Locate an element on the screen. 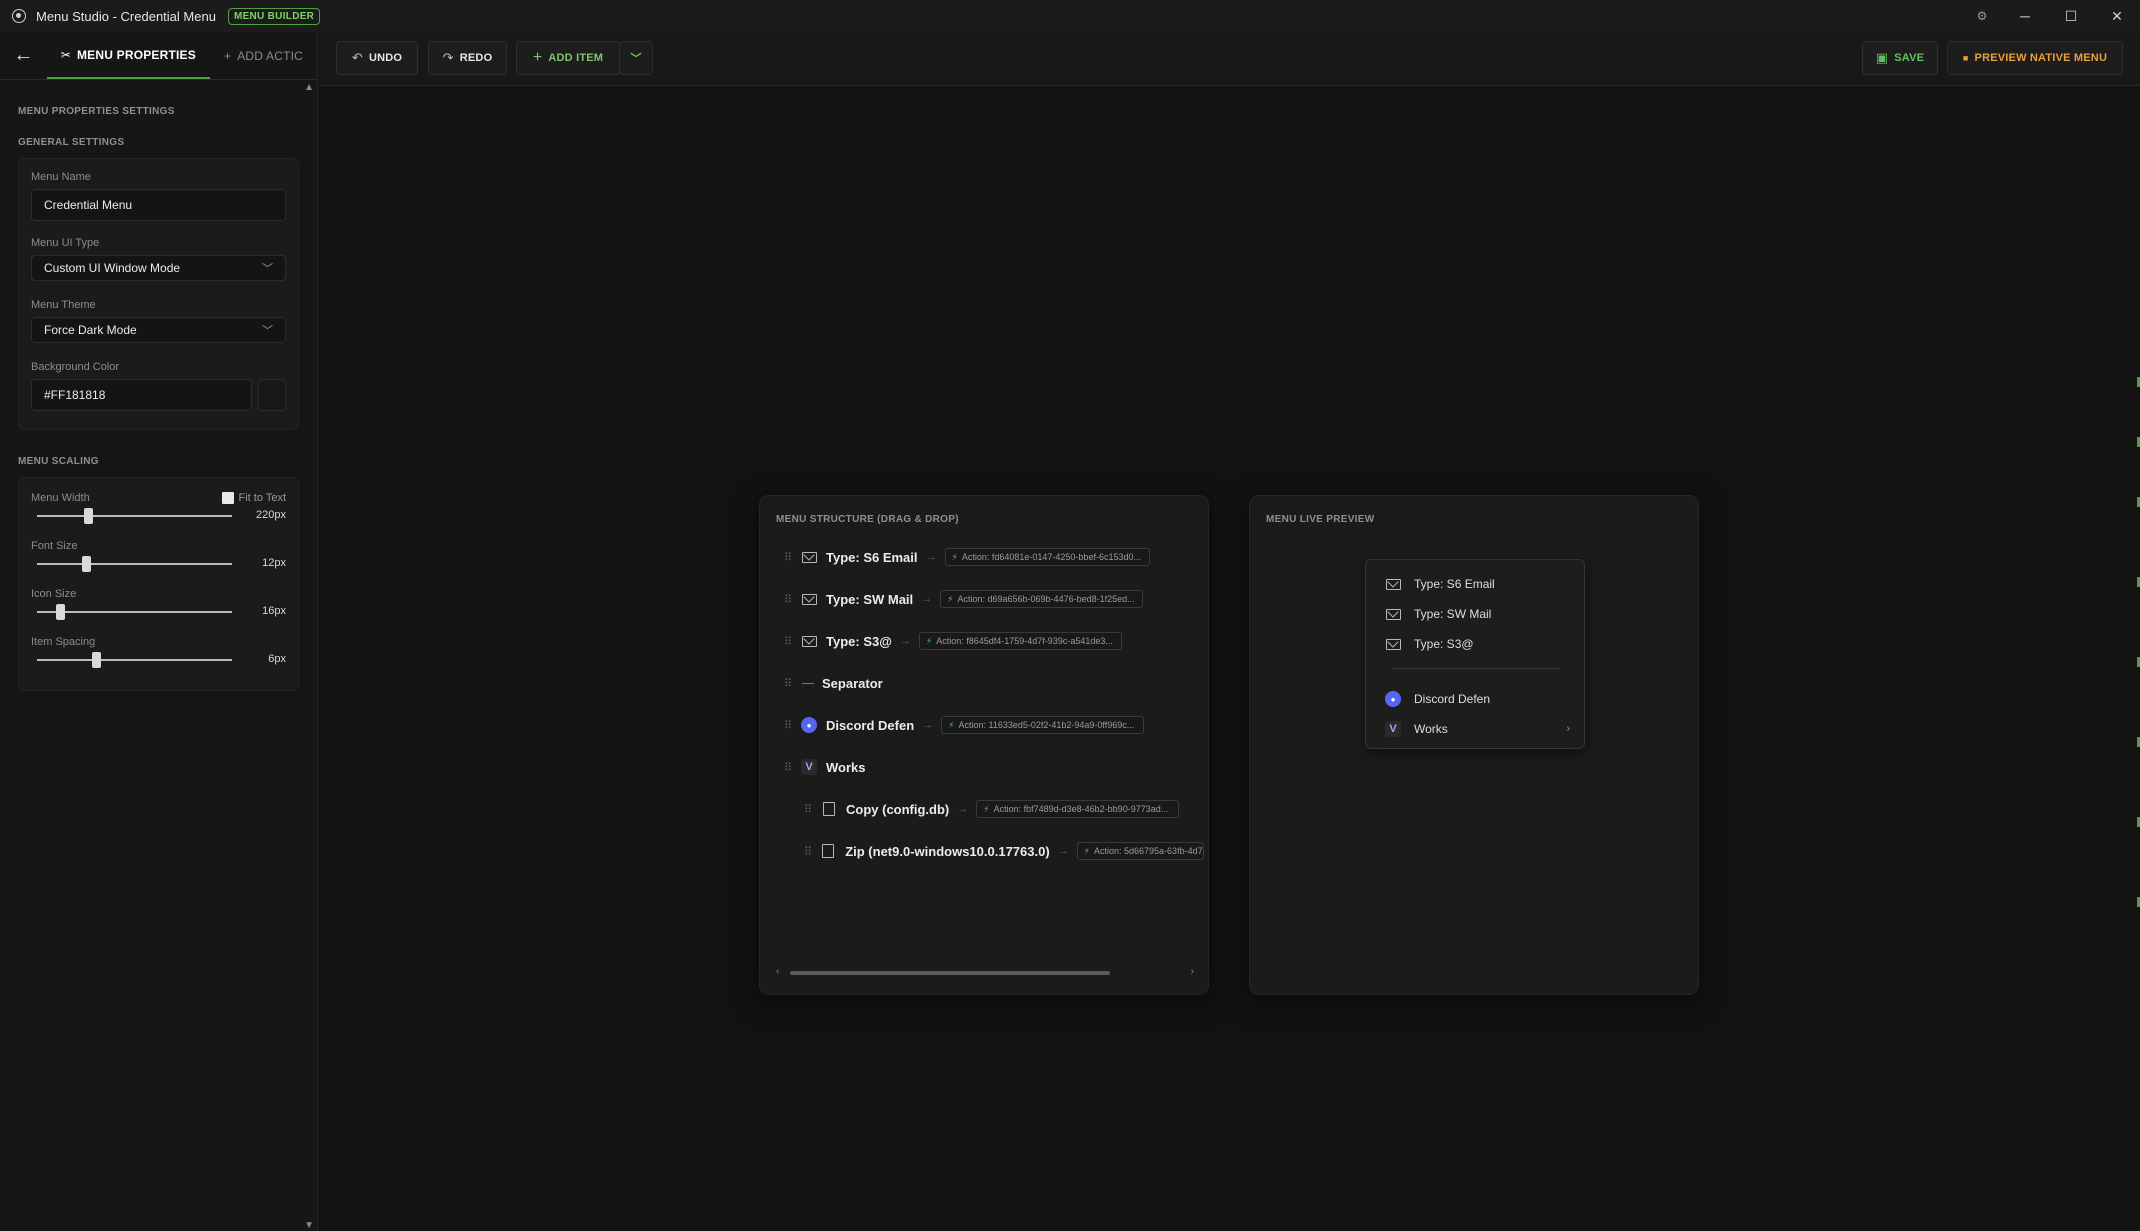 The width and height of the screenshot is (2140, 1231). tree-item-folder: ⠿ V Works is located at coordinates (825, 767).